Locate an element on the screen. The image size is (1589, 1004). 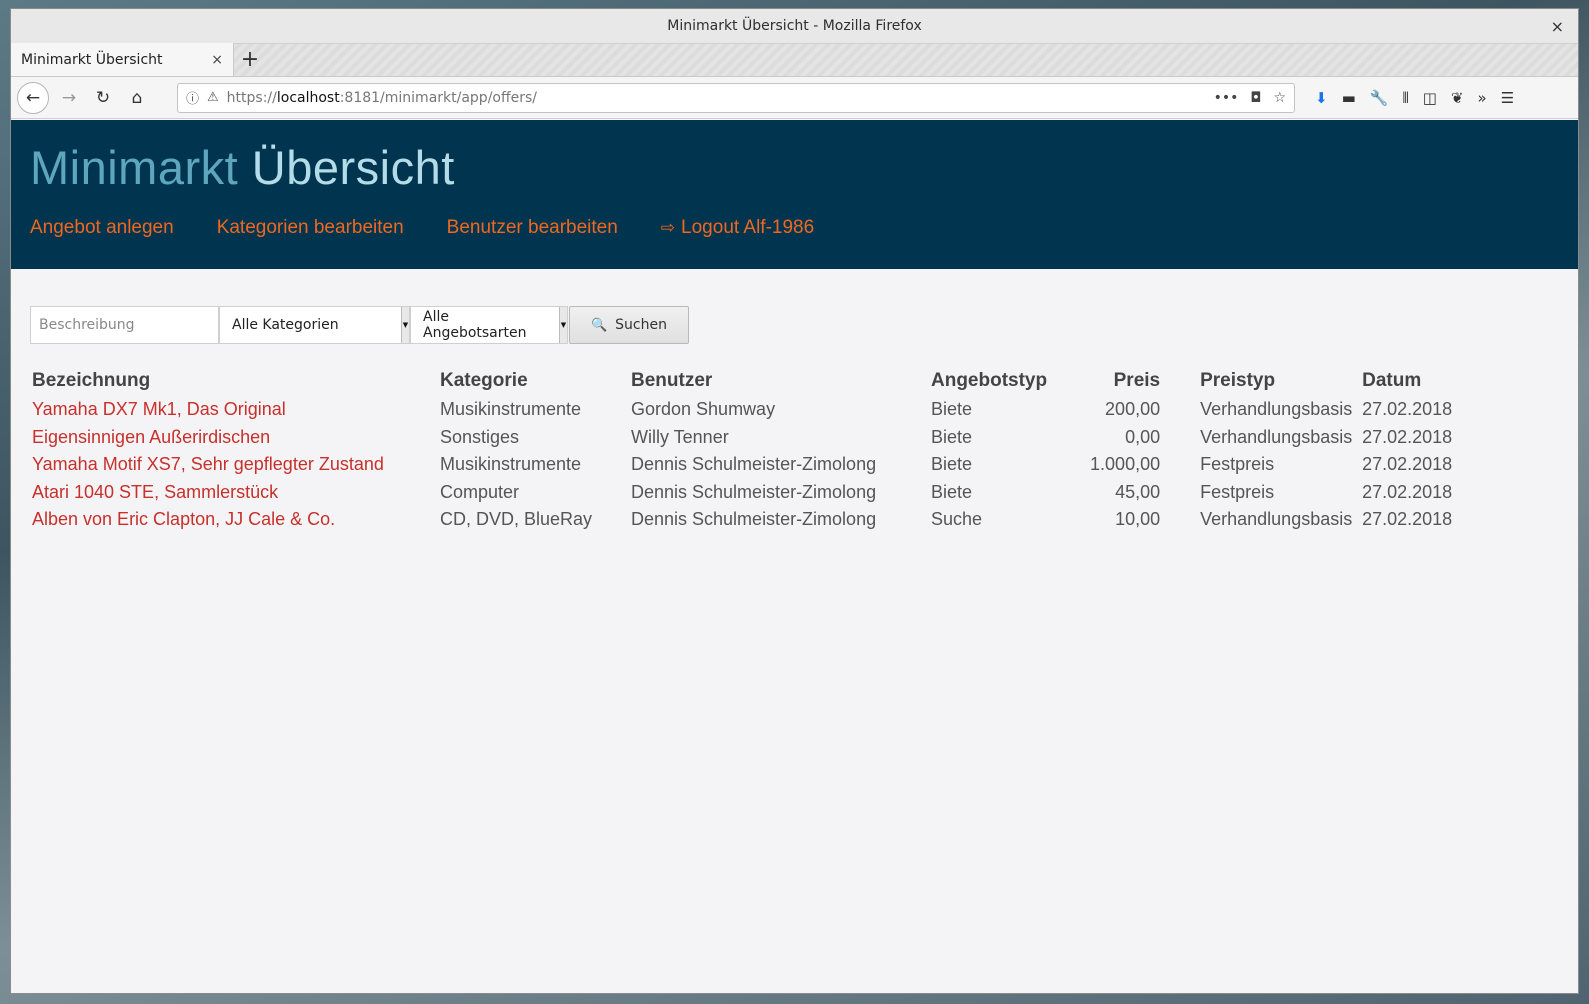
offer-type-select: Alle Angebotsarten ▼ is located at coordinates (489, 325).